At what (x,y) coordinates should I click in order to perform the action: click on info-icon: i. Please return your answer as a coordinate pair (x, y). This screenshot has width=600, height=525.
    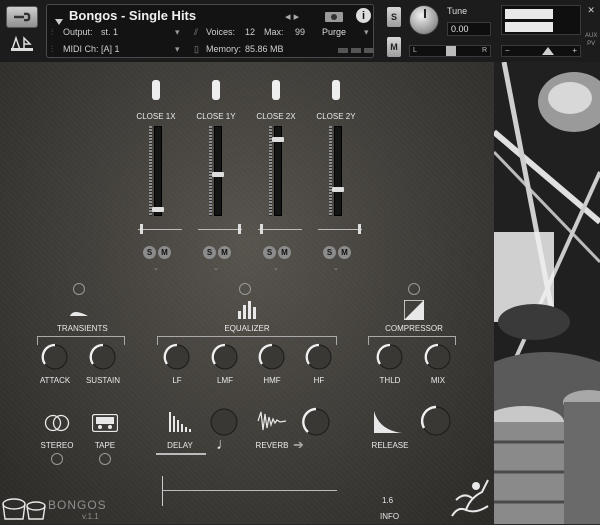
    Looking at the image, I should click on (363, 15).